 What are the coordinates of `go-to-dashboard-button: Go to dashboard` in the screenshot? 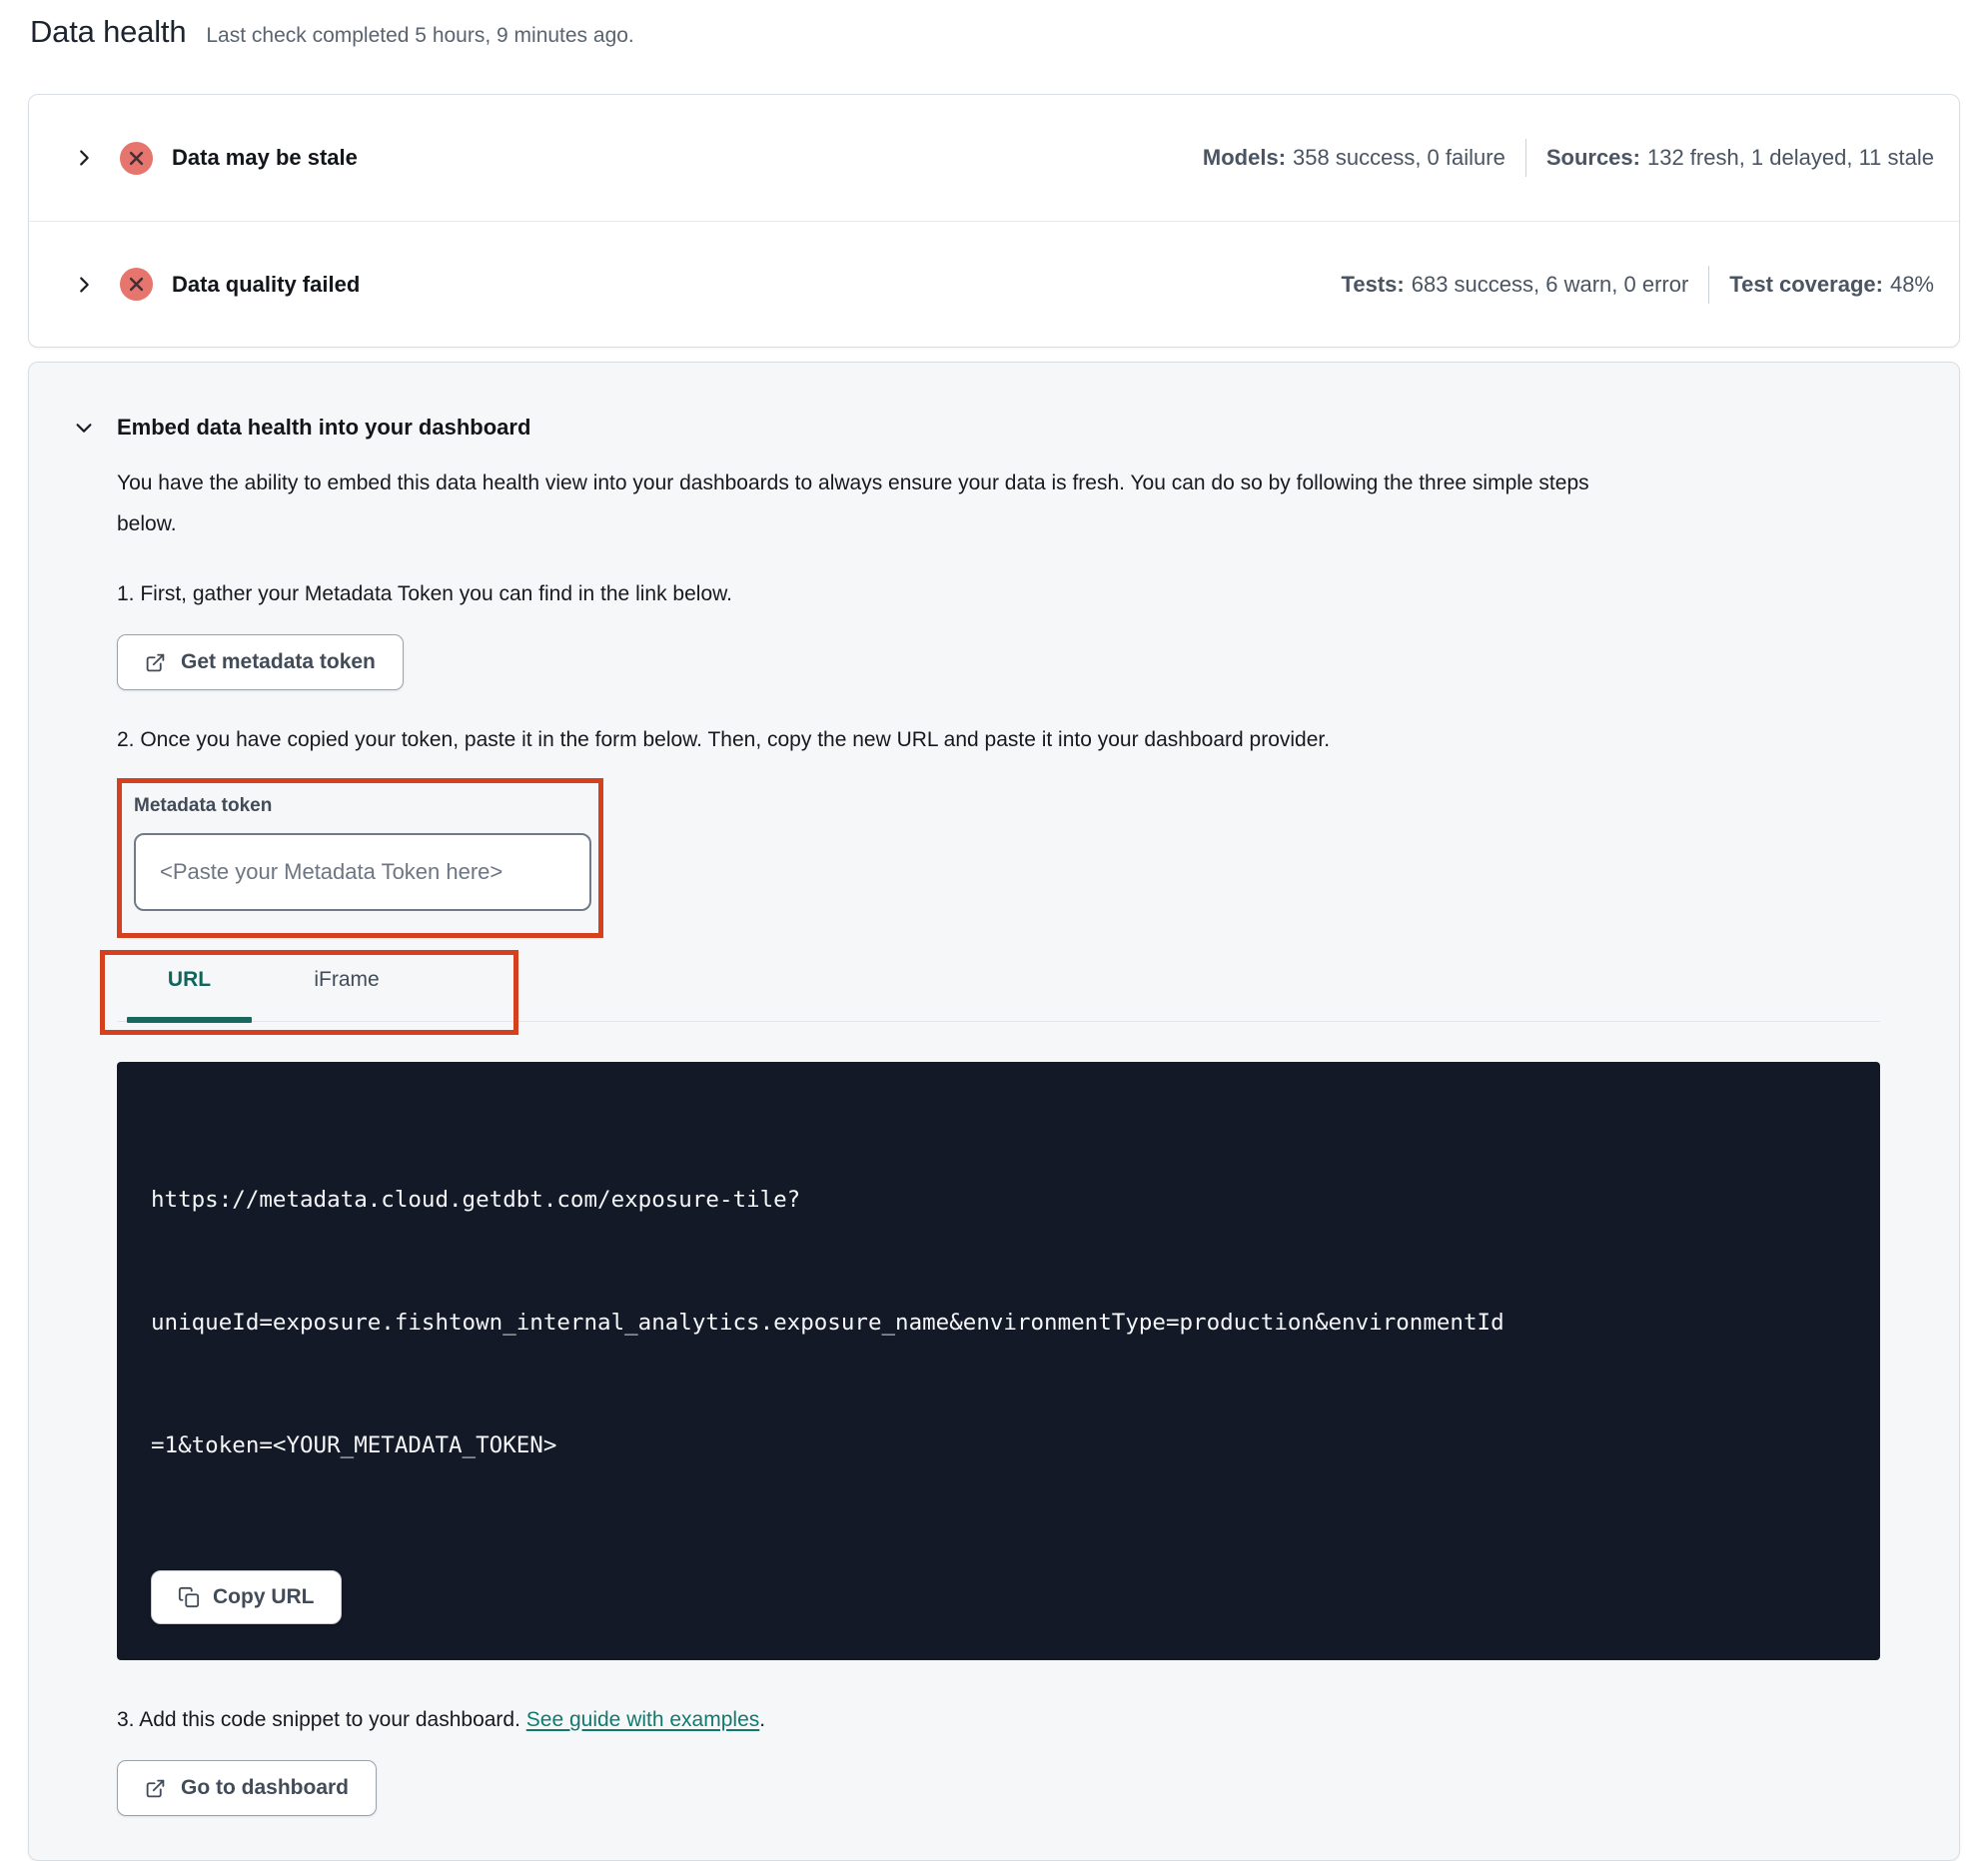 It's located at (247, 1788).